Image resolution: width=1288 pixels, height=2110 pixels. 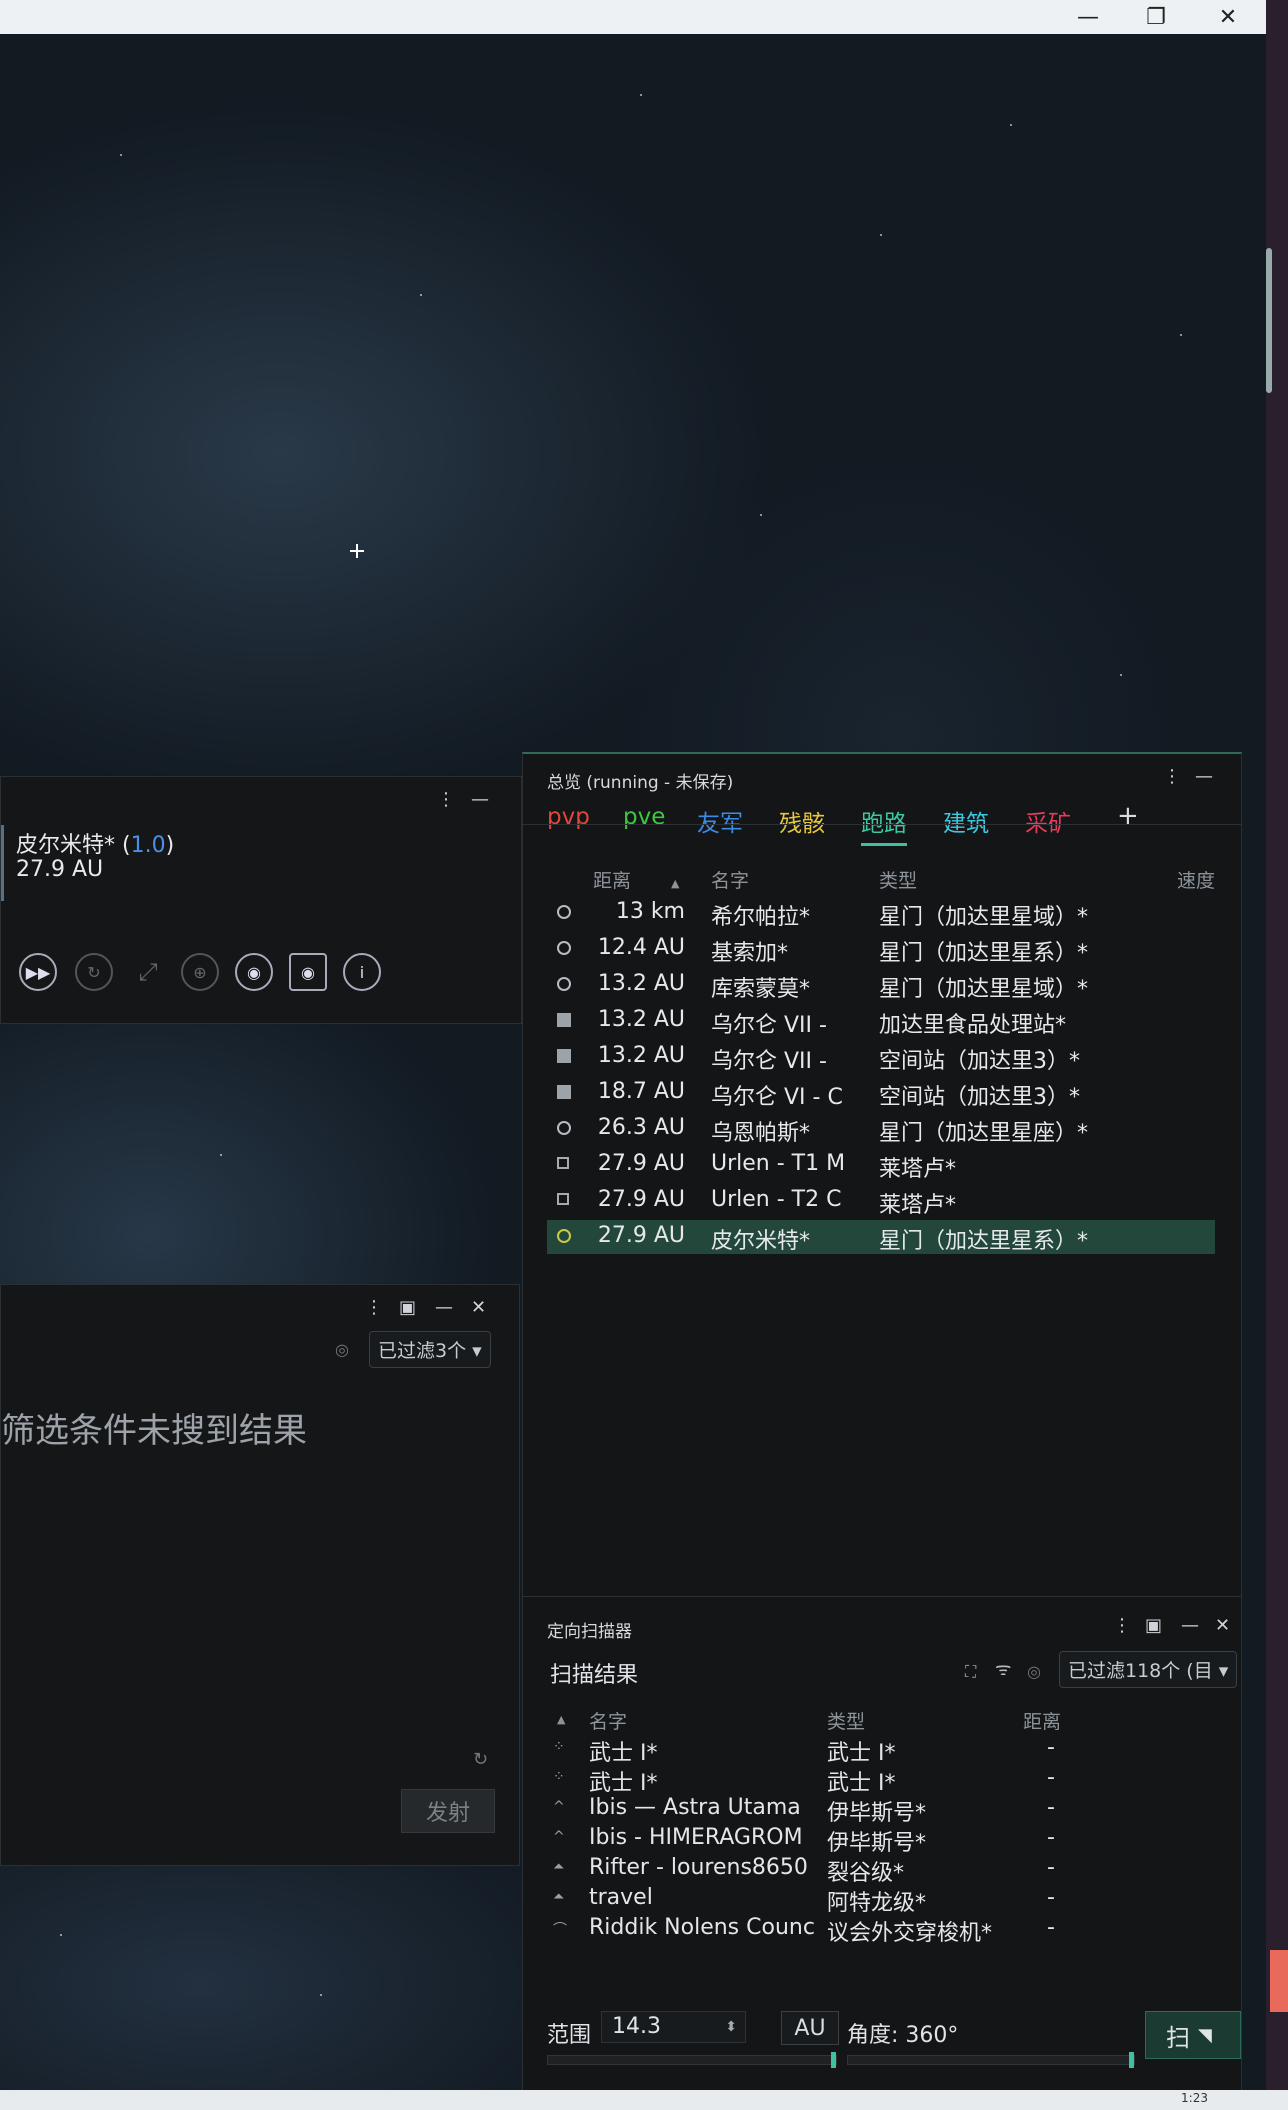 I want to click on window-minimize-button: —, so click(x=1088, y=17).